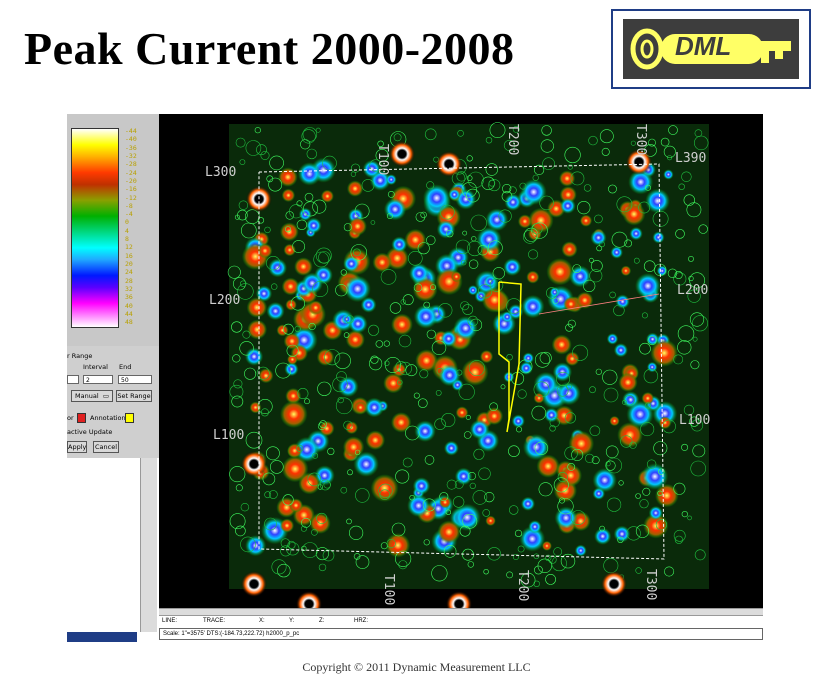 This screenshot has height=697, width=833. What do you see at coordinates (694, 420) in the screenshot?
I see `label-l100-right: L100` at bounding box center [694, 420].